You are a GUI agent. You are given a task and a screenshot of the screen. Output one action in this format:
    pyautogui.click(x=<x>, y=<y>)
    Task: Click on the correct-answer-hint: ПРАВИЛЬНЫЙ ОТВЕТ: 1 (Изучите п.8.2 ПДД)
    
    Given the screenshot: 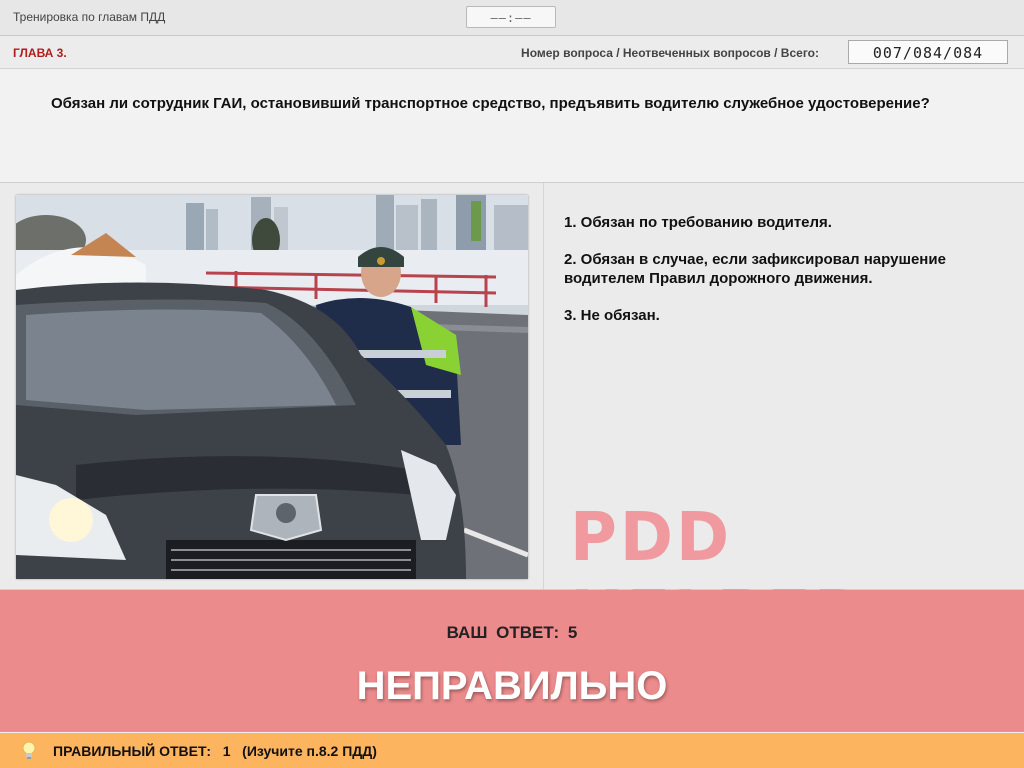 What is the action you would take?
    pyautogui.click(x=215, y=751)
    